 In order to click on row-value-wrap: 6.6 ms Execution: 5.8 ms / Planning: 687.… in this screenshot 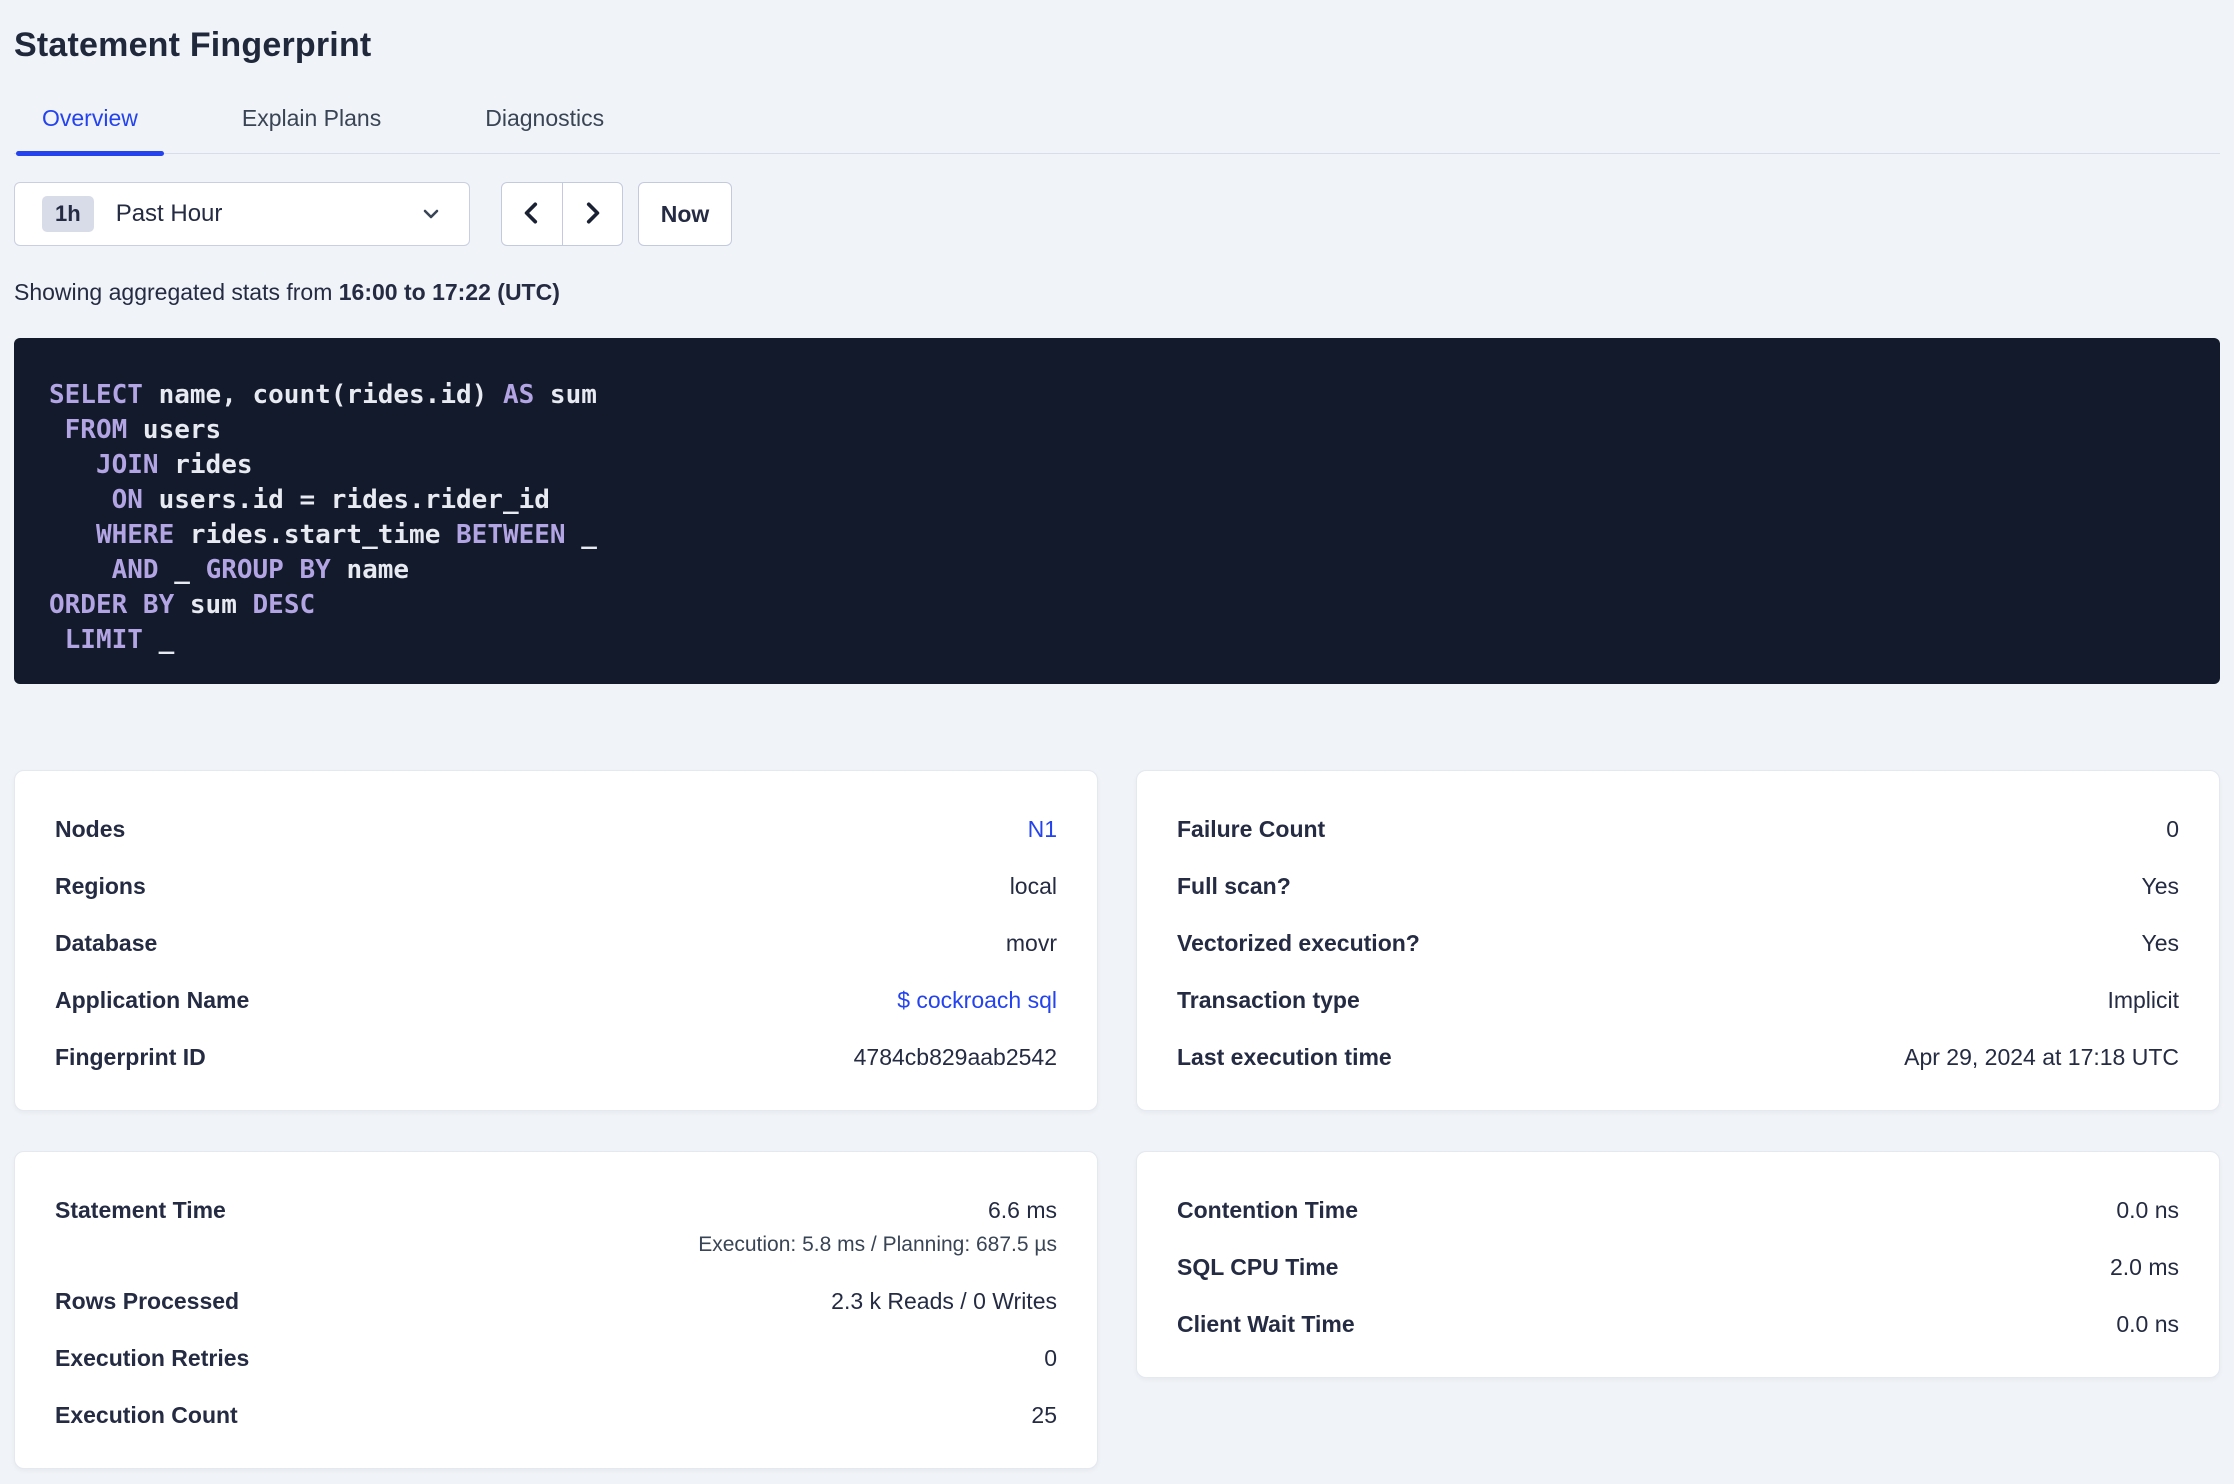, I will do `click(877, 1227)`.